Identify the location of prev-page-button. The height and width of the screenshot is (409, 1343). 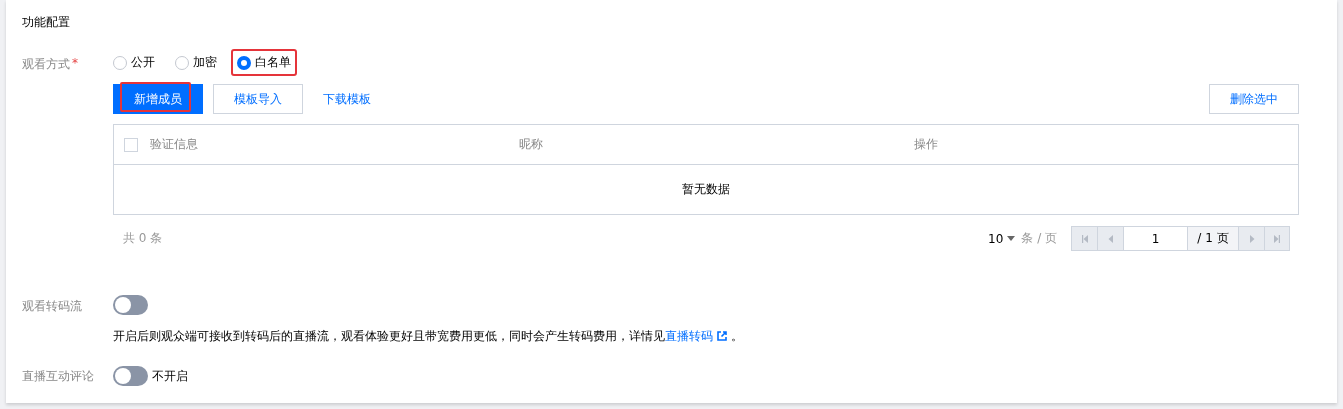
(1110, 238).